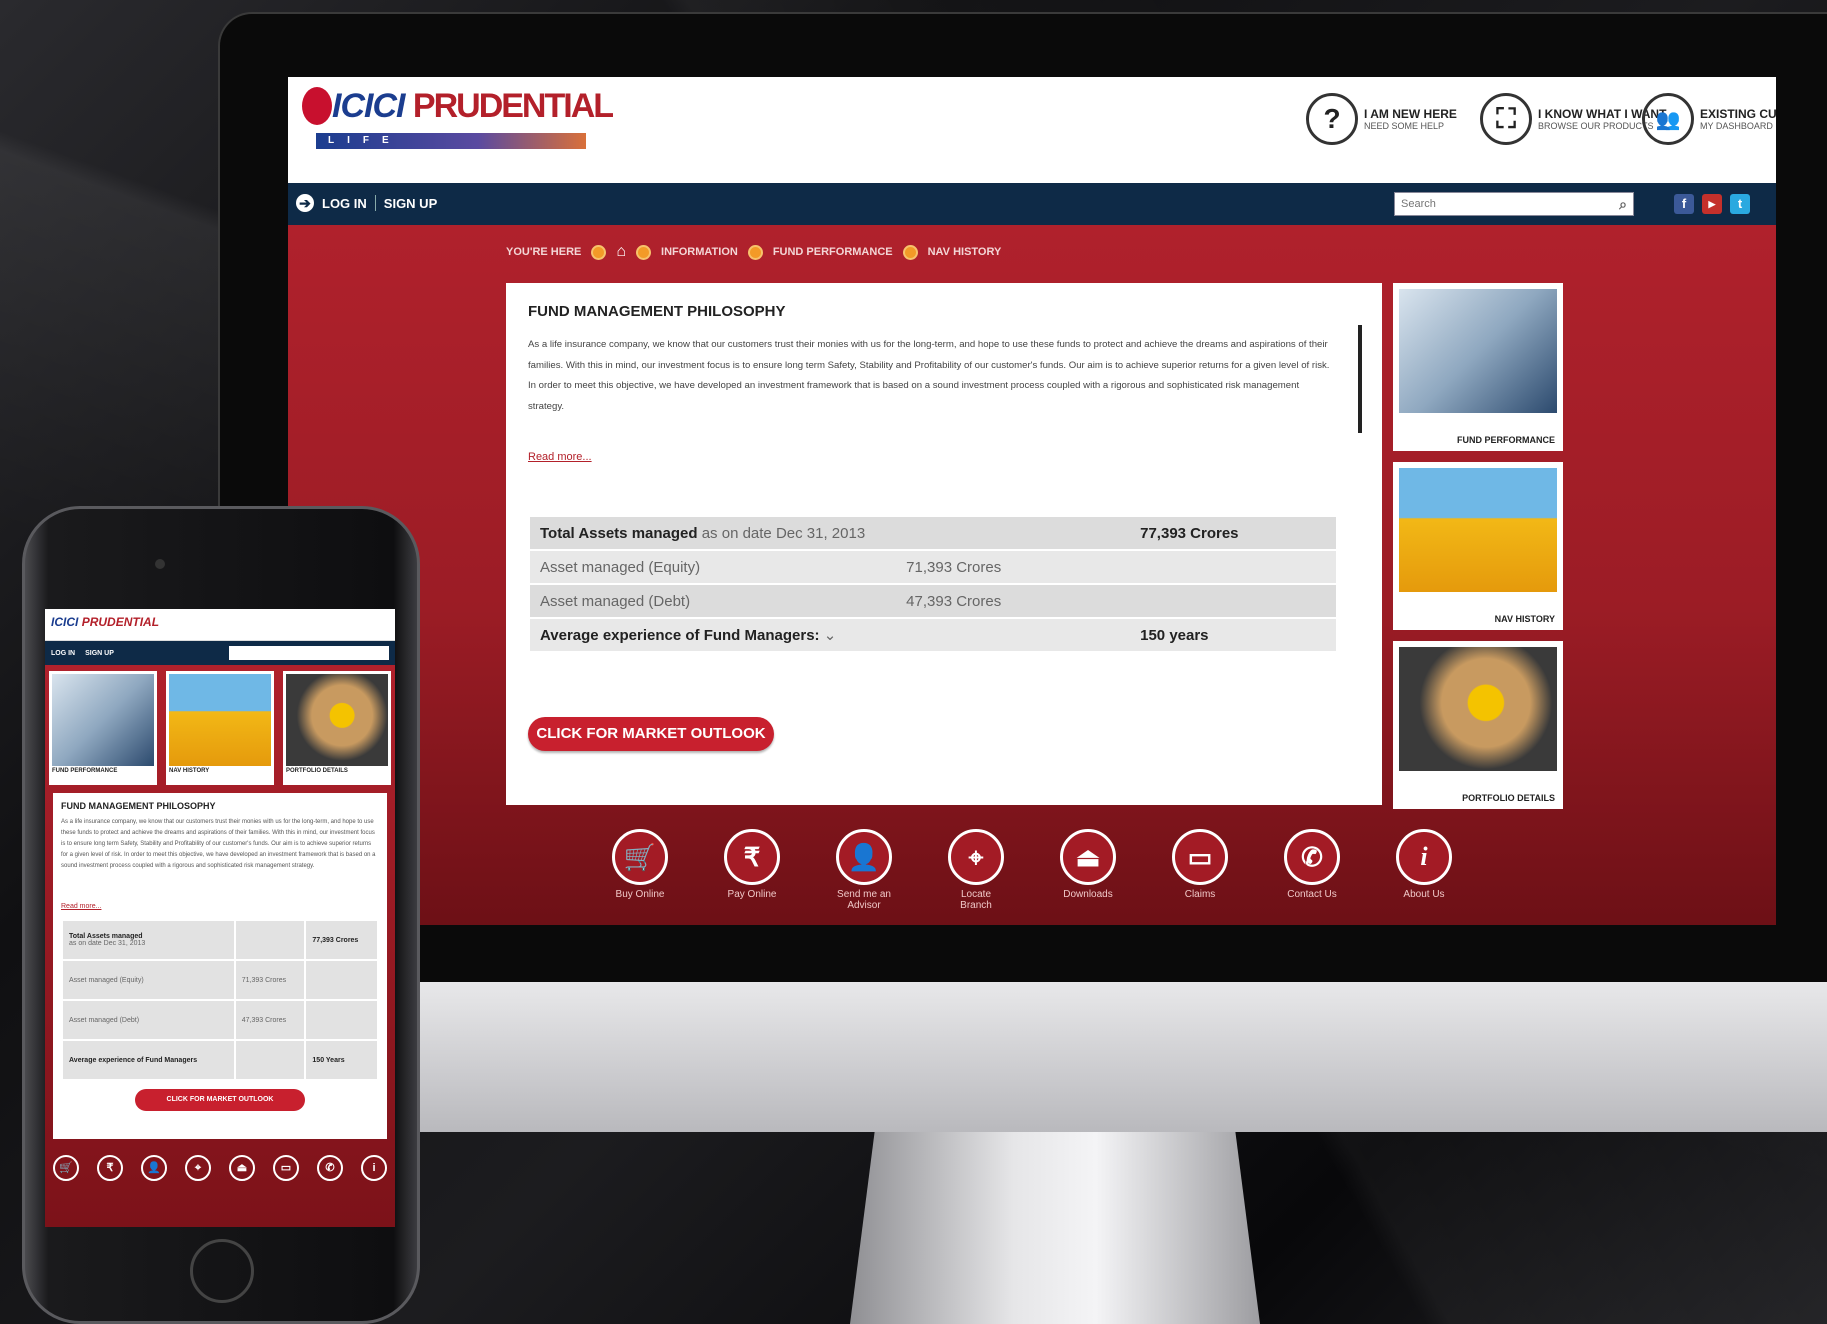  I want to click on logo-mark-icon, so click(317, 106).